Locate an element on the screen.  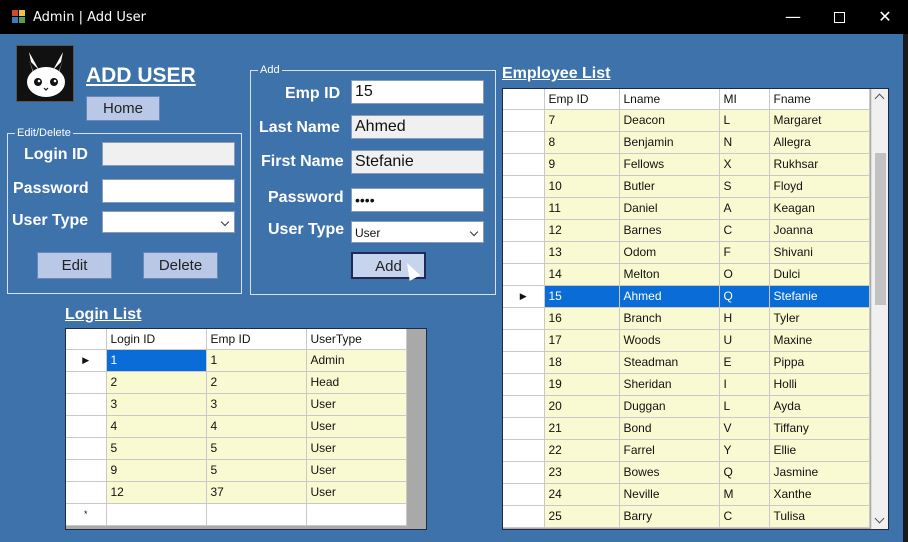
table-row: 4 4 User is located at coordinates (236, 426).